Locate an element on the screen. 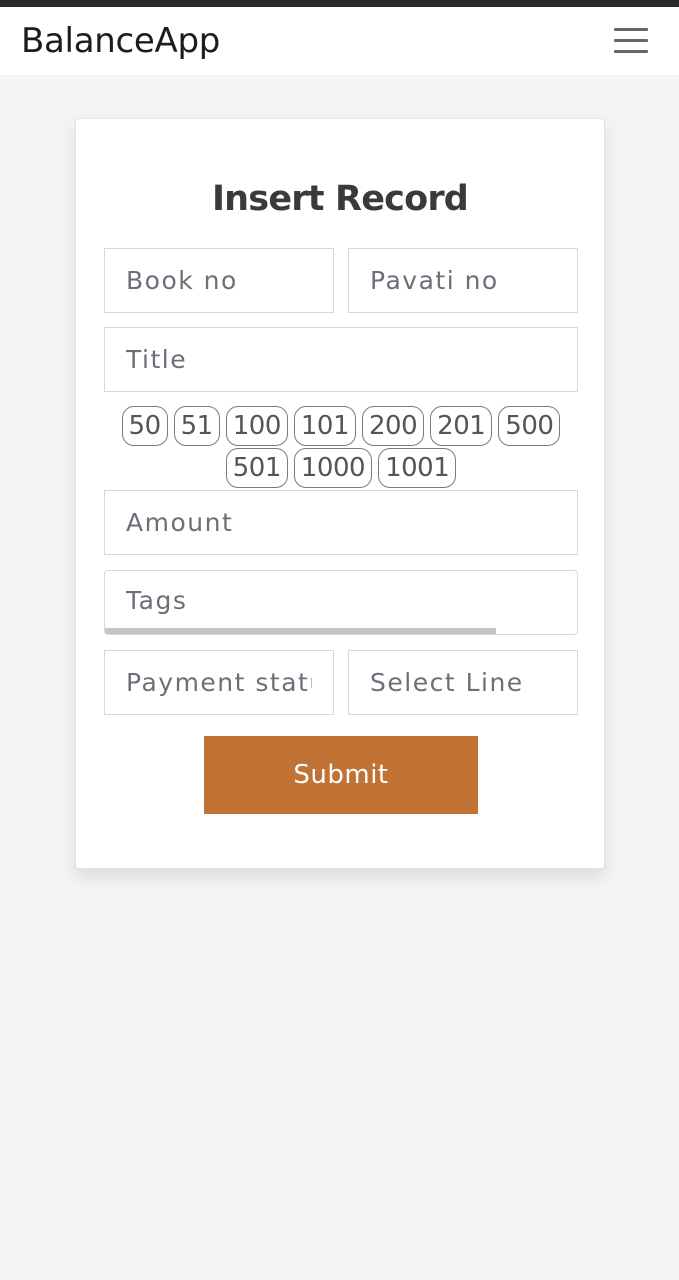 This screenshot has height=1280, width=679. tags-field is located at coordinates (341, 602).